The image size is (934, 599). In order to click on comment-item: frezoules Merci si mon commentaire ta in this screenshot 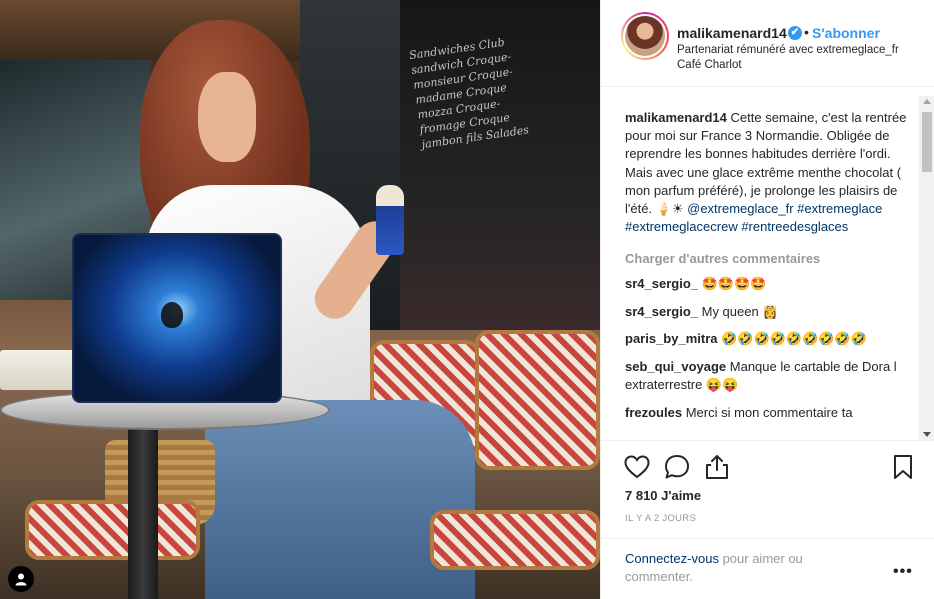, I will do `click(770, 413)`.